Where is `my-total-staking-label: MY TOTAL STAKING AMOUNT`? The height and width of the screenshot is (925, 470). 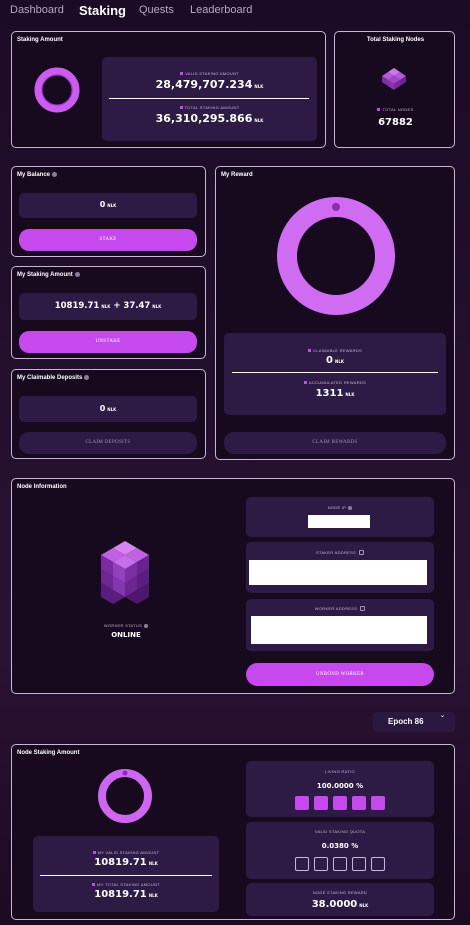
my-total-staking-label: MY TOTAL STAKING AMOUNT is located at coordinates (128, 884).